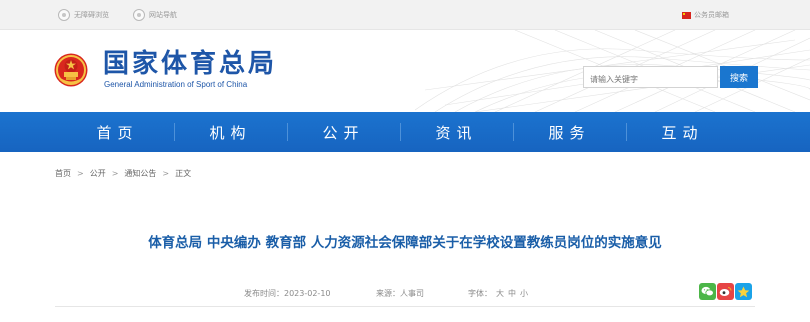  What do you see at coordinates (743, 291) in the screenshot?
I see `qzone-icon` at bounding box center [743, 291].